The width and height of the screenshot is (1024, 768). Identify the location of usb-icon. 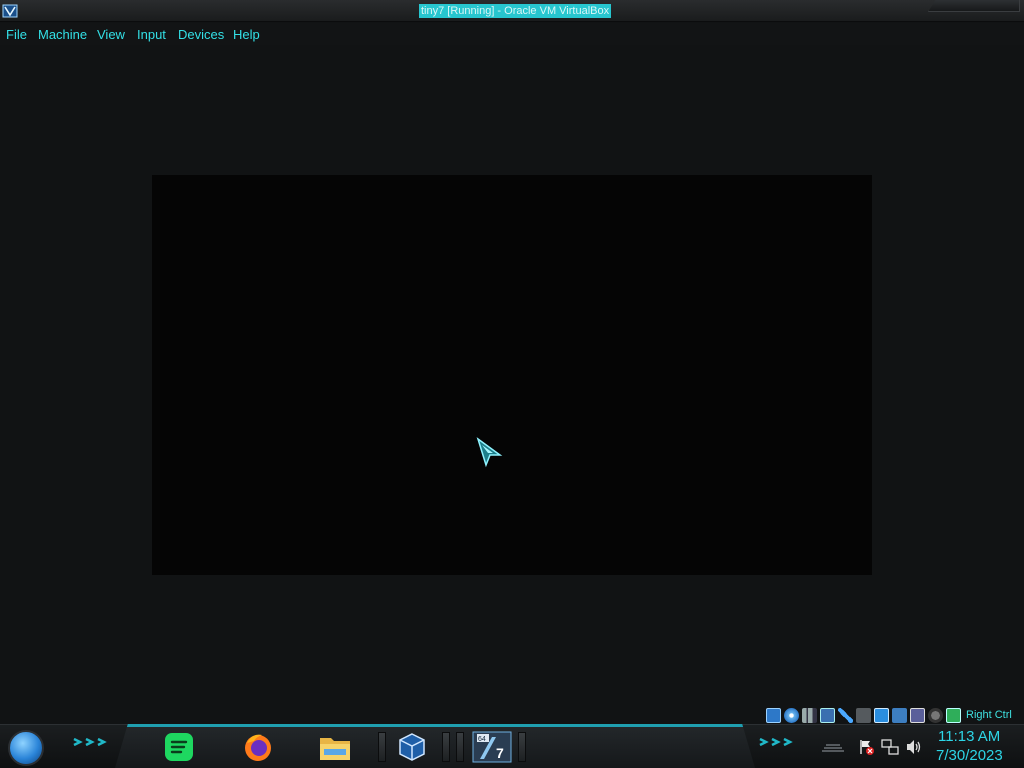
(845, 715).